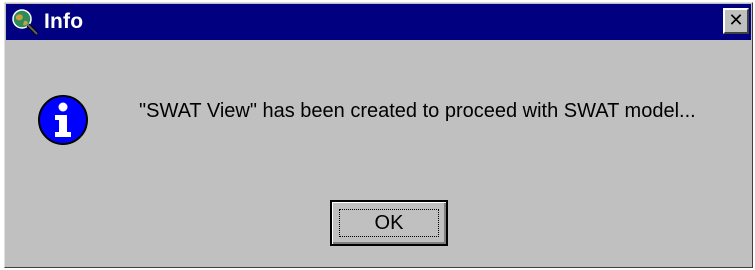 Image resolution: width=755 pixels, height=270 pixels. What do you see at coordinates (378, 22) in the screenshot?
I see `title-bar: Info ✕` at bounding box center [378, 22].